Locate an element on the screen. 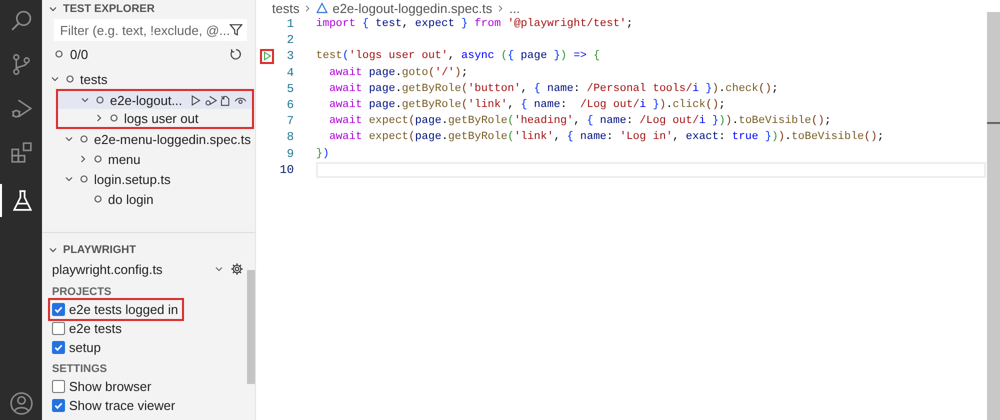 The image size is (1000, 420). line-number: 10 is located at coordinates (286, 169).